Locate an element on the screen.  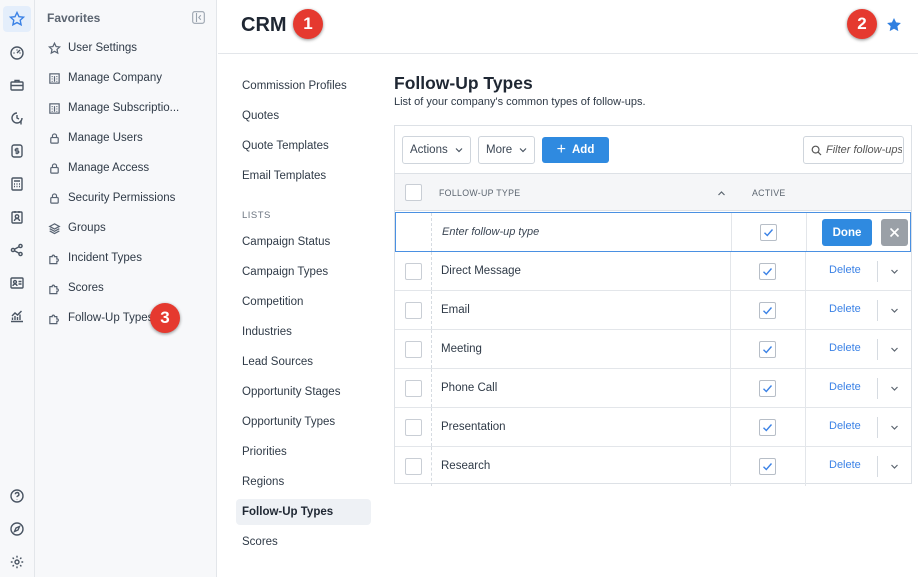
sort-ascending-icon is located at coordinates (721, 193).